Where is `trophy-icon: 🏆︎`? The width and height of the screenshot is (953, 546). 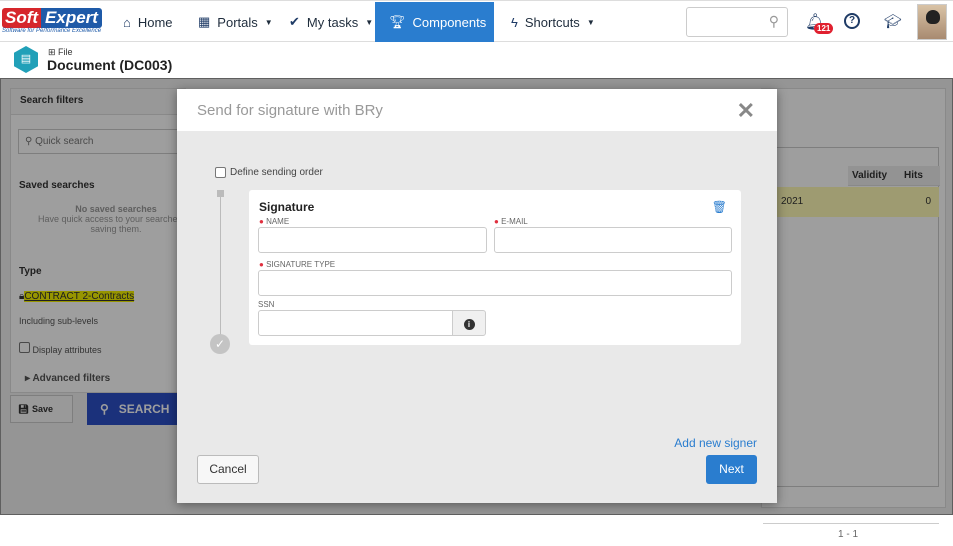
trophy-icon: 🏆︎ is located at coordinates (397, 21).